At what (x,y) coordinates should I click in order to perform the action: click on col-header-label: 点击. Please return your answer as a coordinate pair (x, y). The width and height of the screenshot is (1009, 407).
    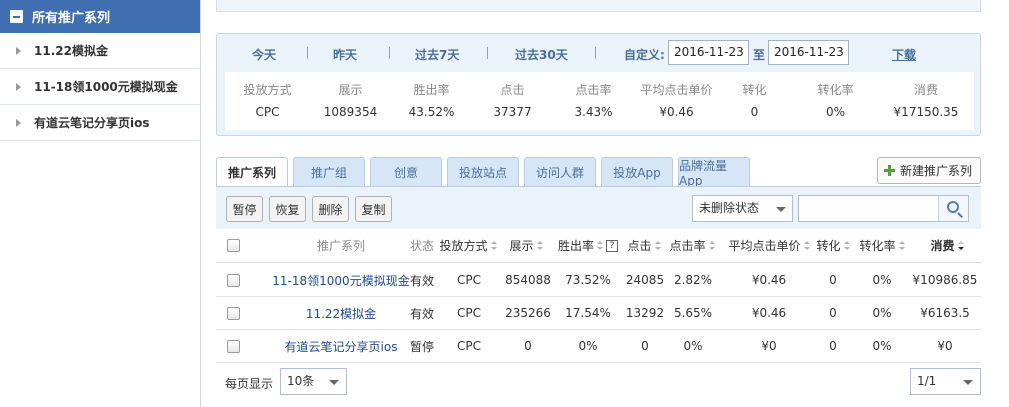
    Looking at the image, I should click on (639, 246).